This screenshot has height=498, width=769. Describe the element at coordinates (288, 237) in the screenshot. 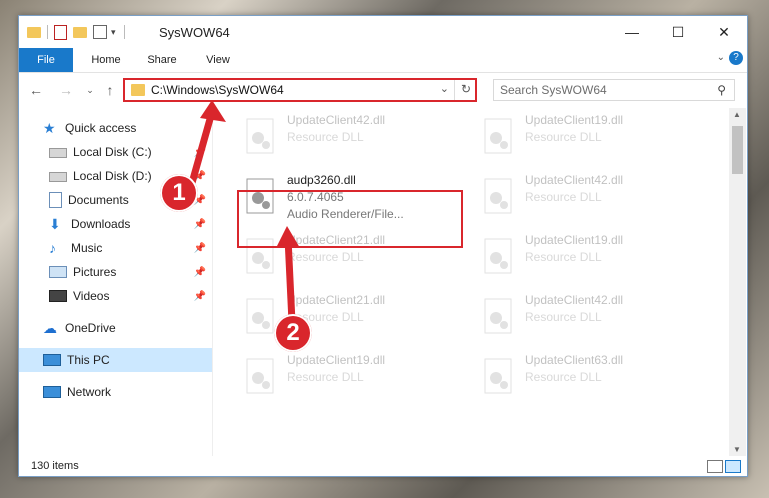

I see `arrow-2-head-icon` at that location.